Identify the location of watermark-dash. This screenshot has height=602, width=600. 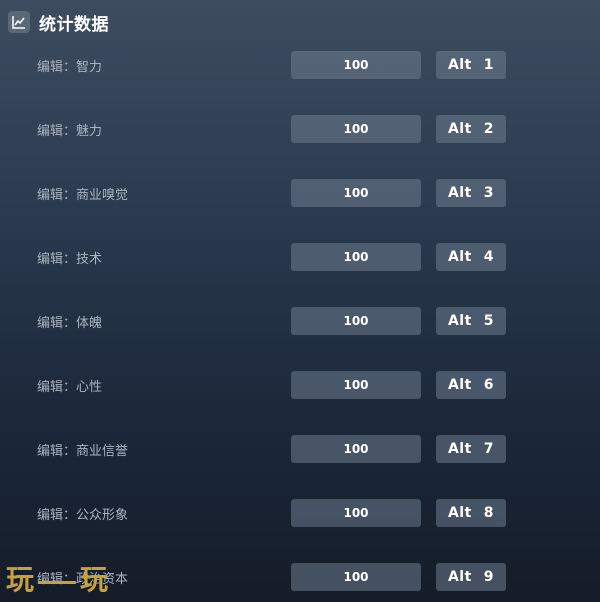
(57, 582).